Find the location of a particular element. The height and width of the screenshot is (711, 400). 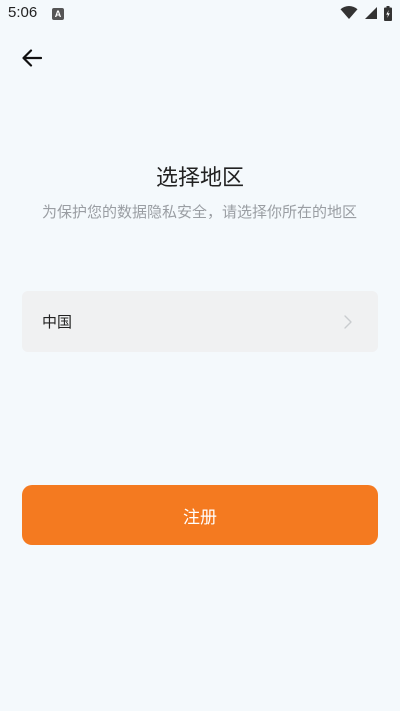

status-time: 5:06 is located at coordinates (23, 12).